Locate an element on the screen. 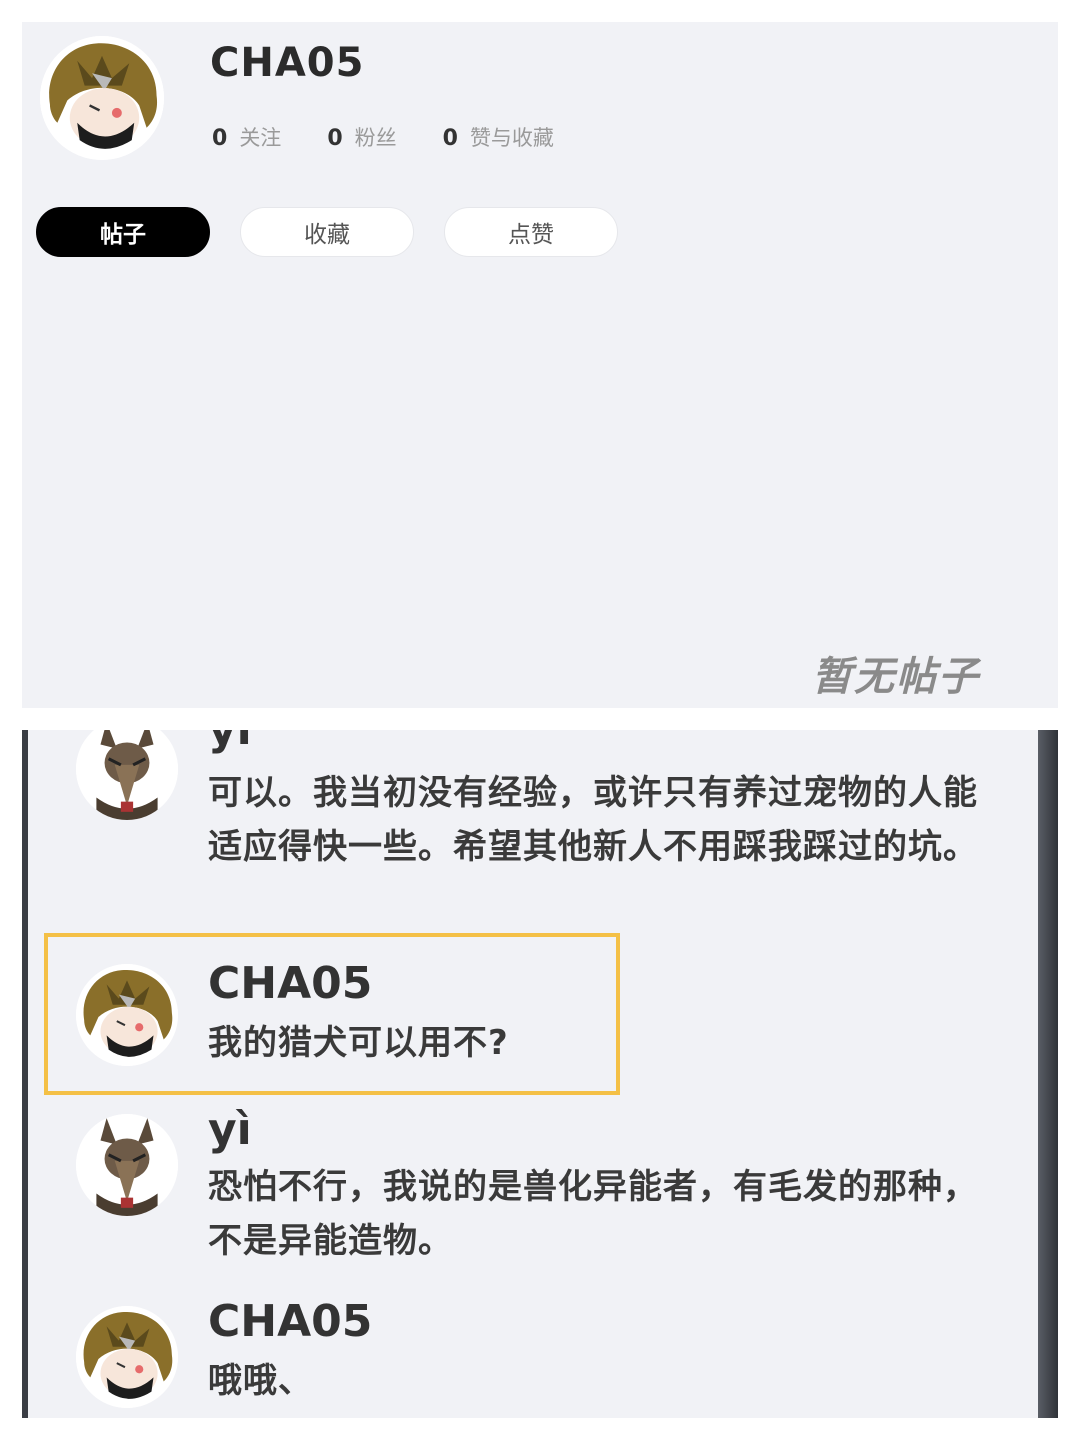 This screenshot has width=1080, height=1440. chat-message-highlighted: CHA05 我的猎犬可以用不? is located at coordinates (527, 1019).